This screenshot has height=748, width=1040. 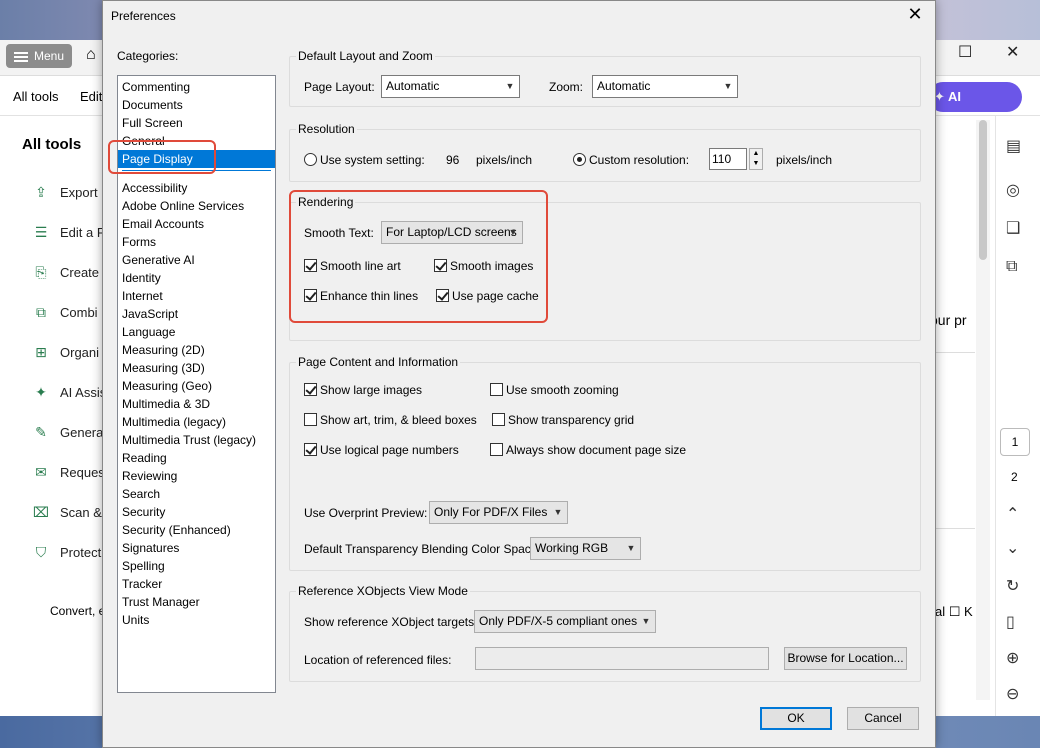 What do you see at coordinates (498, 512) in the screenshot?
I see `overprint-select: Only For PDF/X Files ▼` at bounding box center [498, 512].